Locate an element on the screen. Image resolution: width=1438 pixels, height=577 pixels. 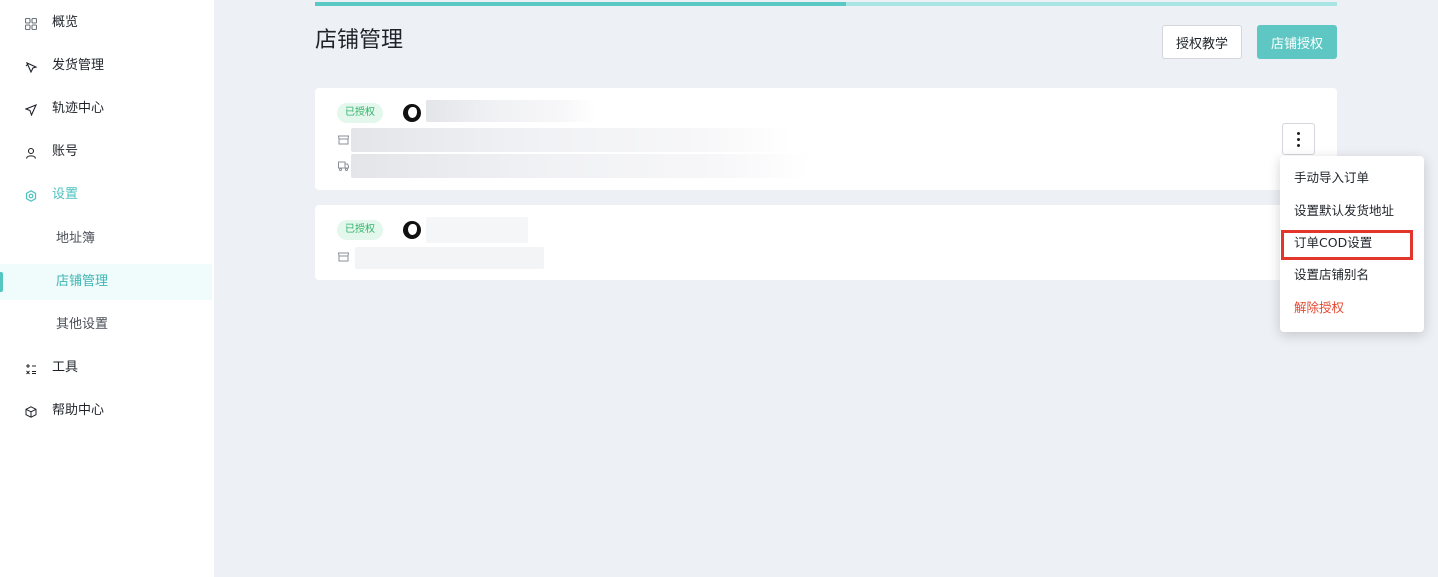
sidebar-item-label: 设置 is located at coordinates (65, 194).